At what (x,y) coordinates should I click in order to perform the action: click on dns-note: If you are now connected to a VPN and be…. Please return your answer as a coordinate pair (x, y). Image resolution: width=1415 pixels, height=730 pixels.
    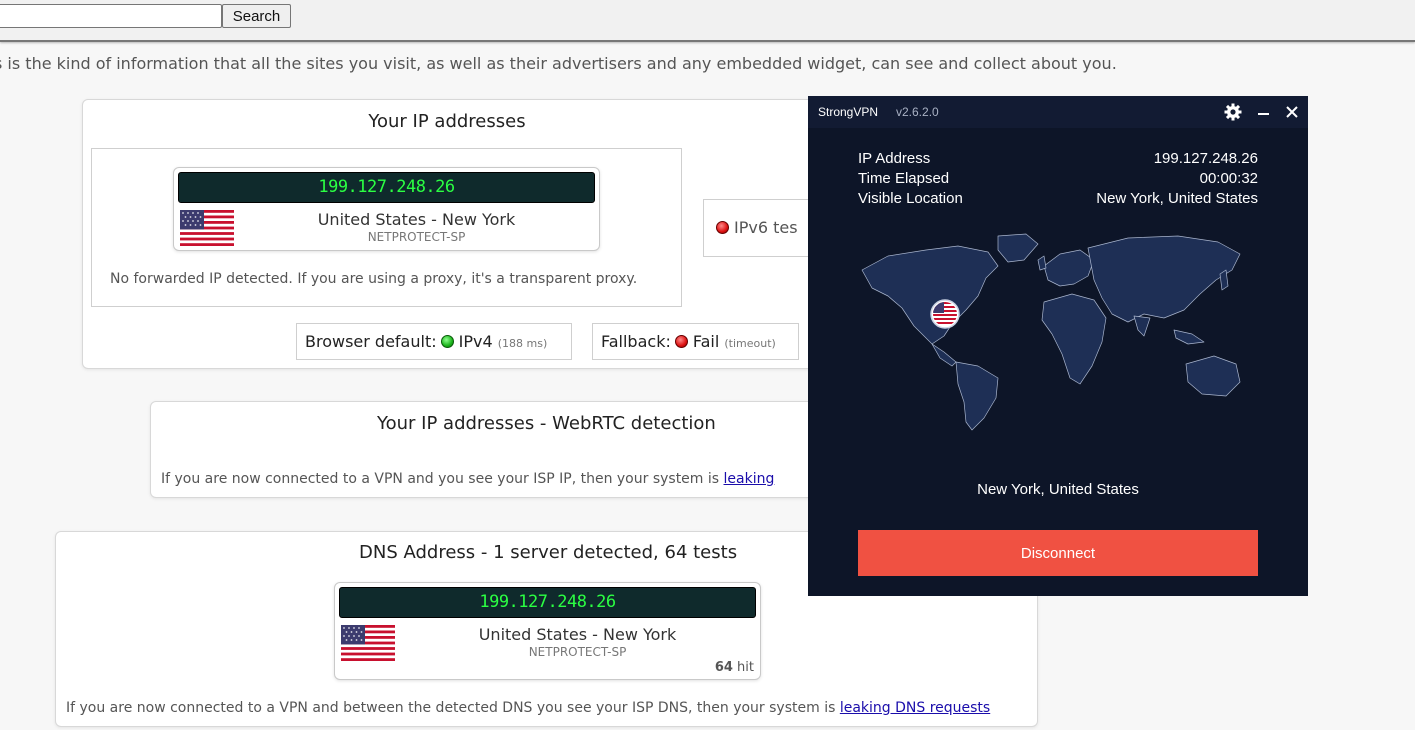
    Looking at the image, I should click on (528, 708).